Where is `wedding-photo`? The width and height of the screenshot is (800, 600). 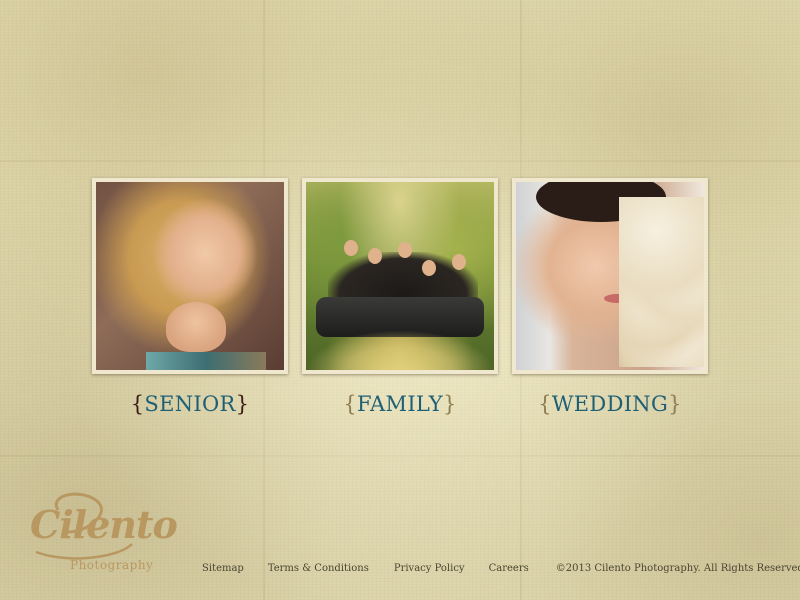 wedding-photo is located at coordinates (610, 276).